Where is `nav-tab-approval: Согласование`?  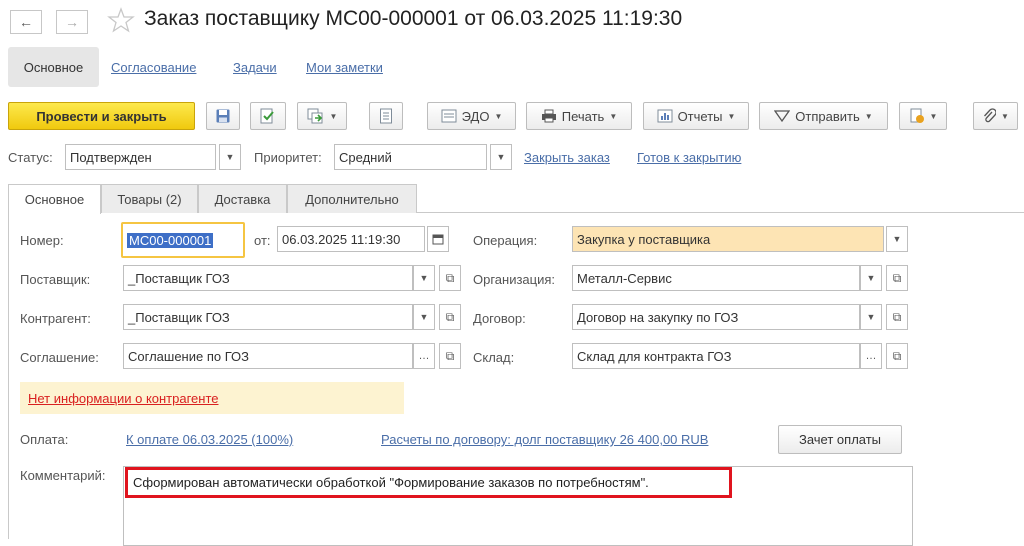
nav-tab-approval: Согласование is located at coordinates (153, 67).